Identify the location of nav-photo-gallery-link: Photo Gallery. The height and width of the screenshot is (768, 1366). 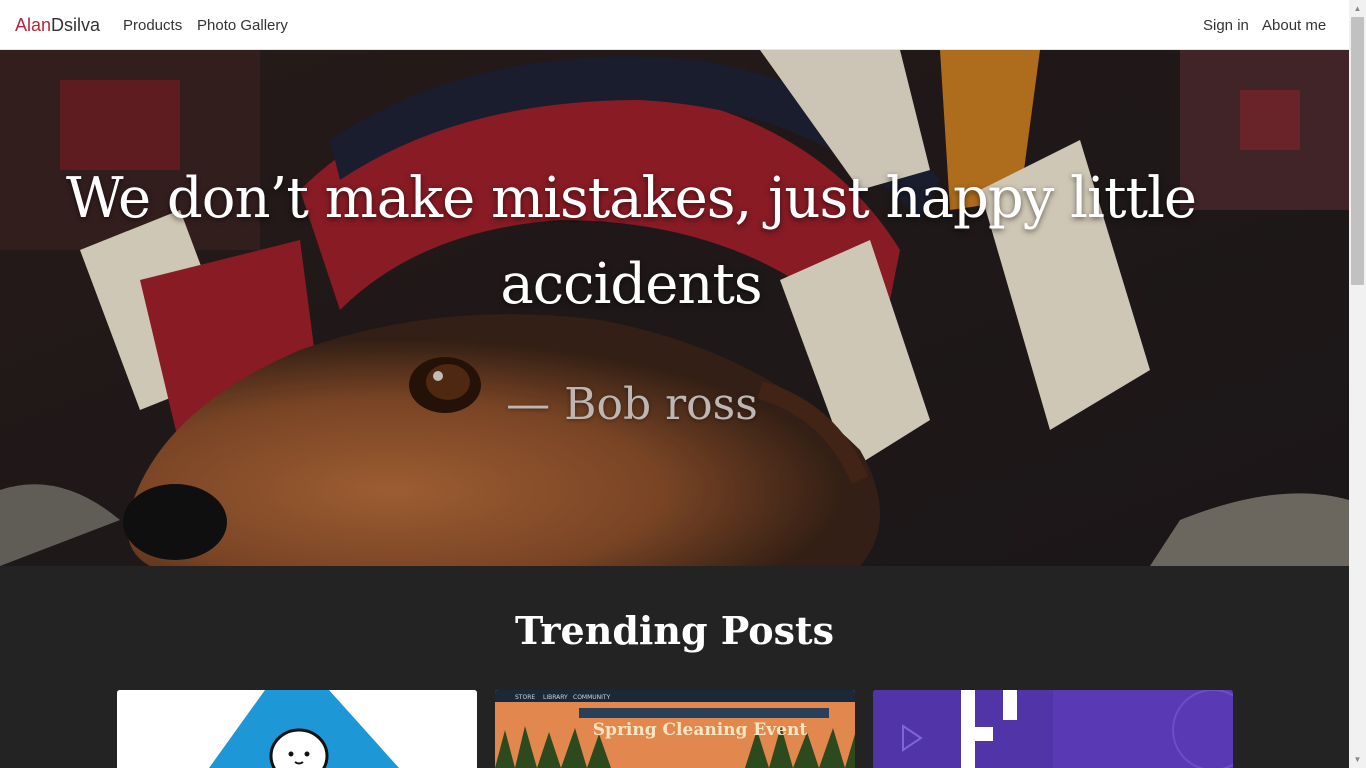
(242, 26).